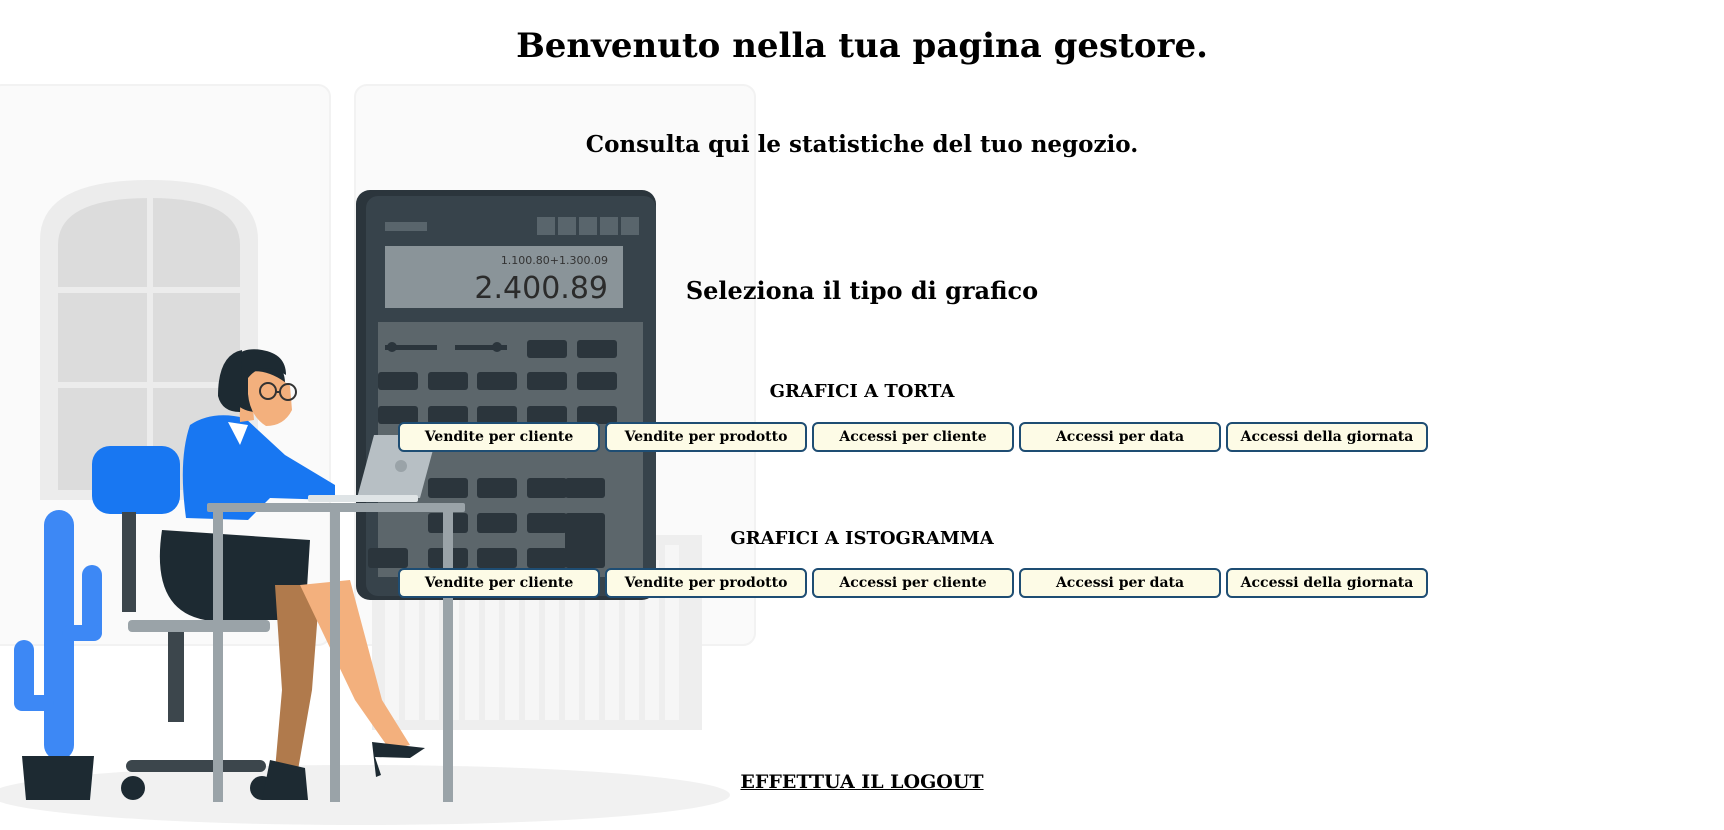 This screenshot has height=830, width=1724. Describe the element at coordinates (706, 583) in the screenshot. I see `hist-sales-by-product-button: Vendite per prodotto` at that location.